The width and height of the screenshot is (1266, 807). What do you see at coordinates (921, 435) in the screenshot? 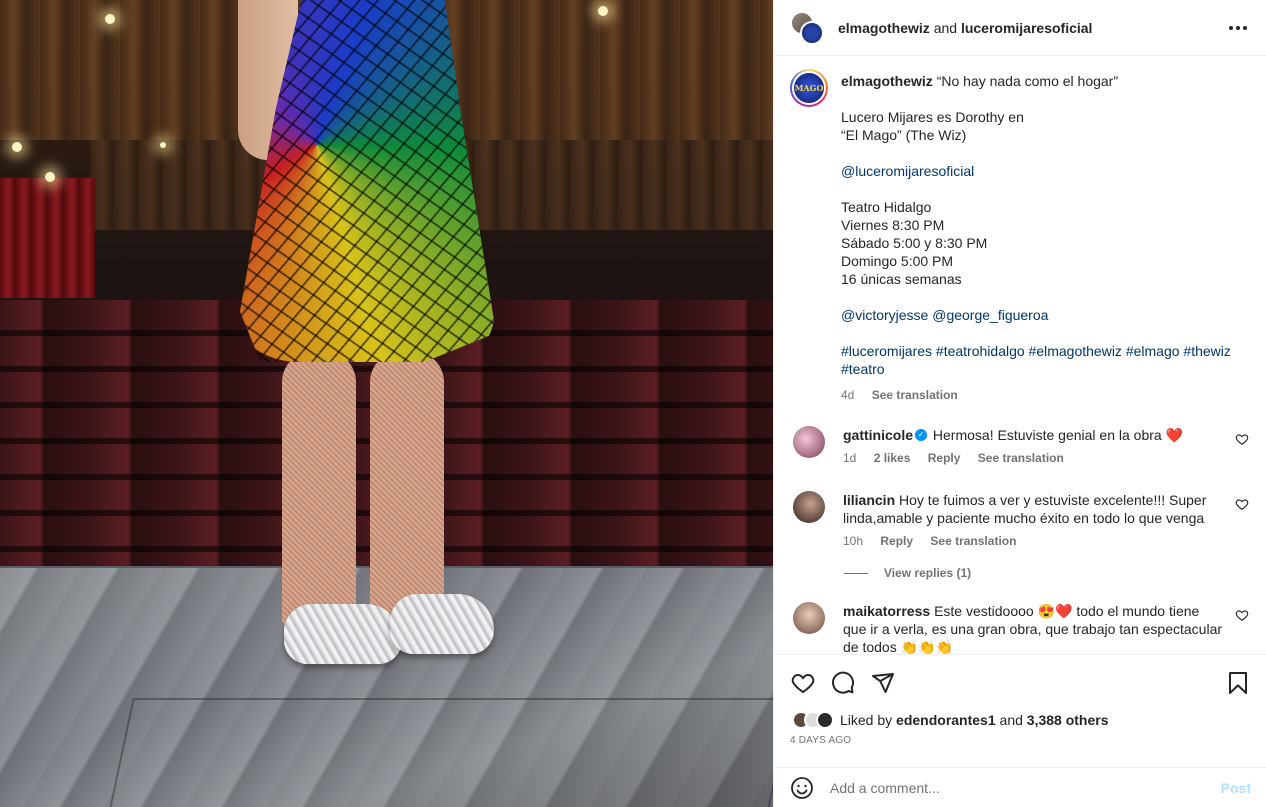
I see `verified-badge-icon: ✓` at bounding box center [921, 435].